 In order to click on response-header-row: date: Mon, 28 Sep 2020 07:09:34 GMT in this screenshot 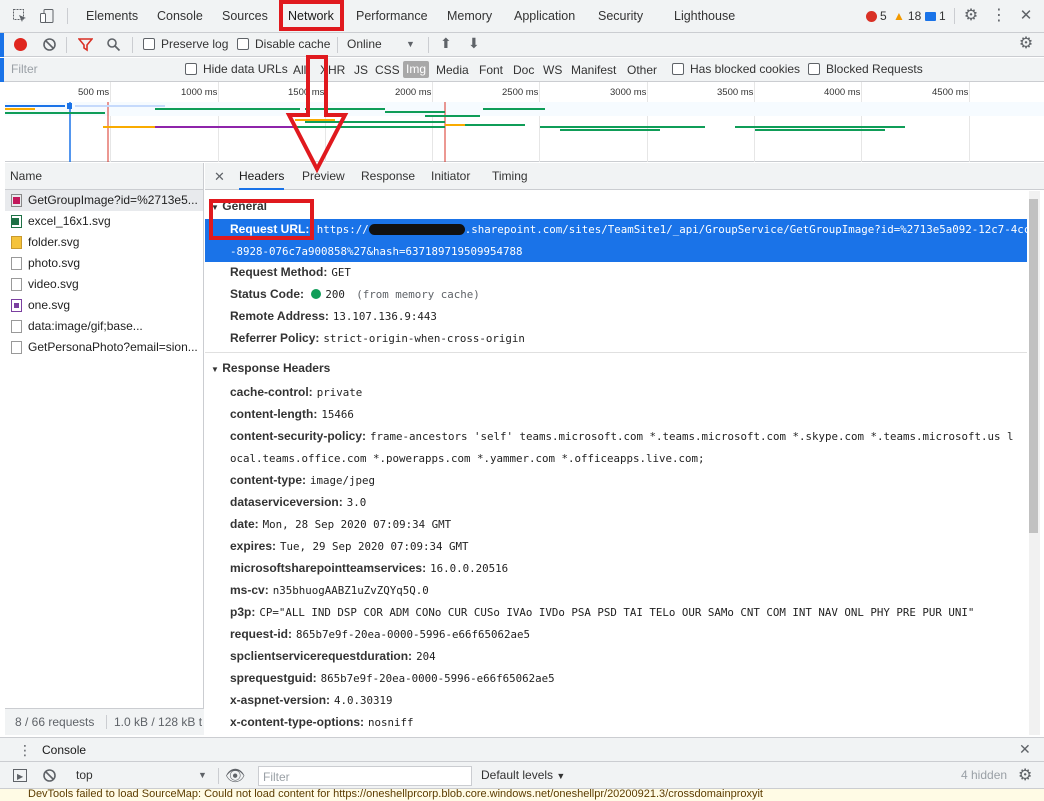, I will do `click(341, 524)`.